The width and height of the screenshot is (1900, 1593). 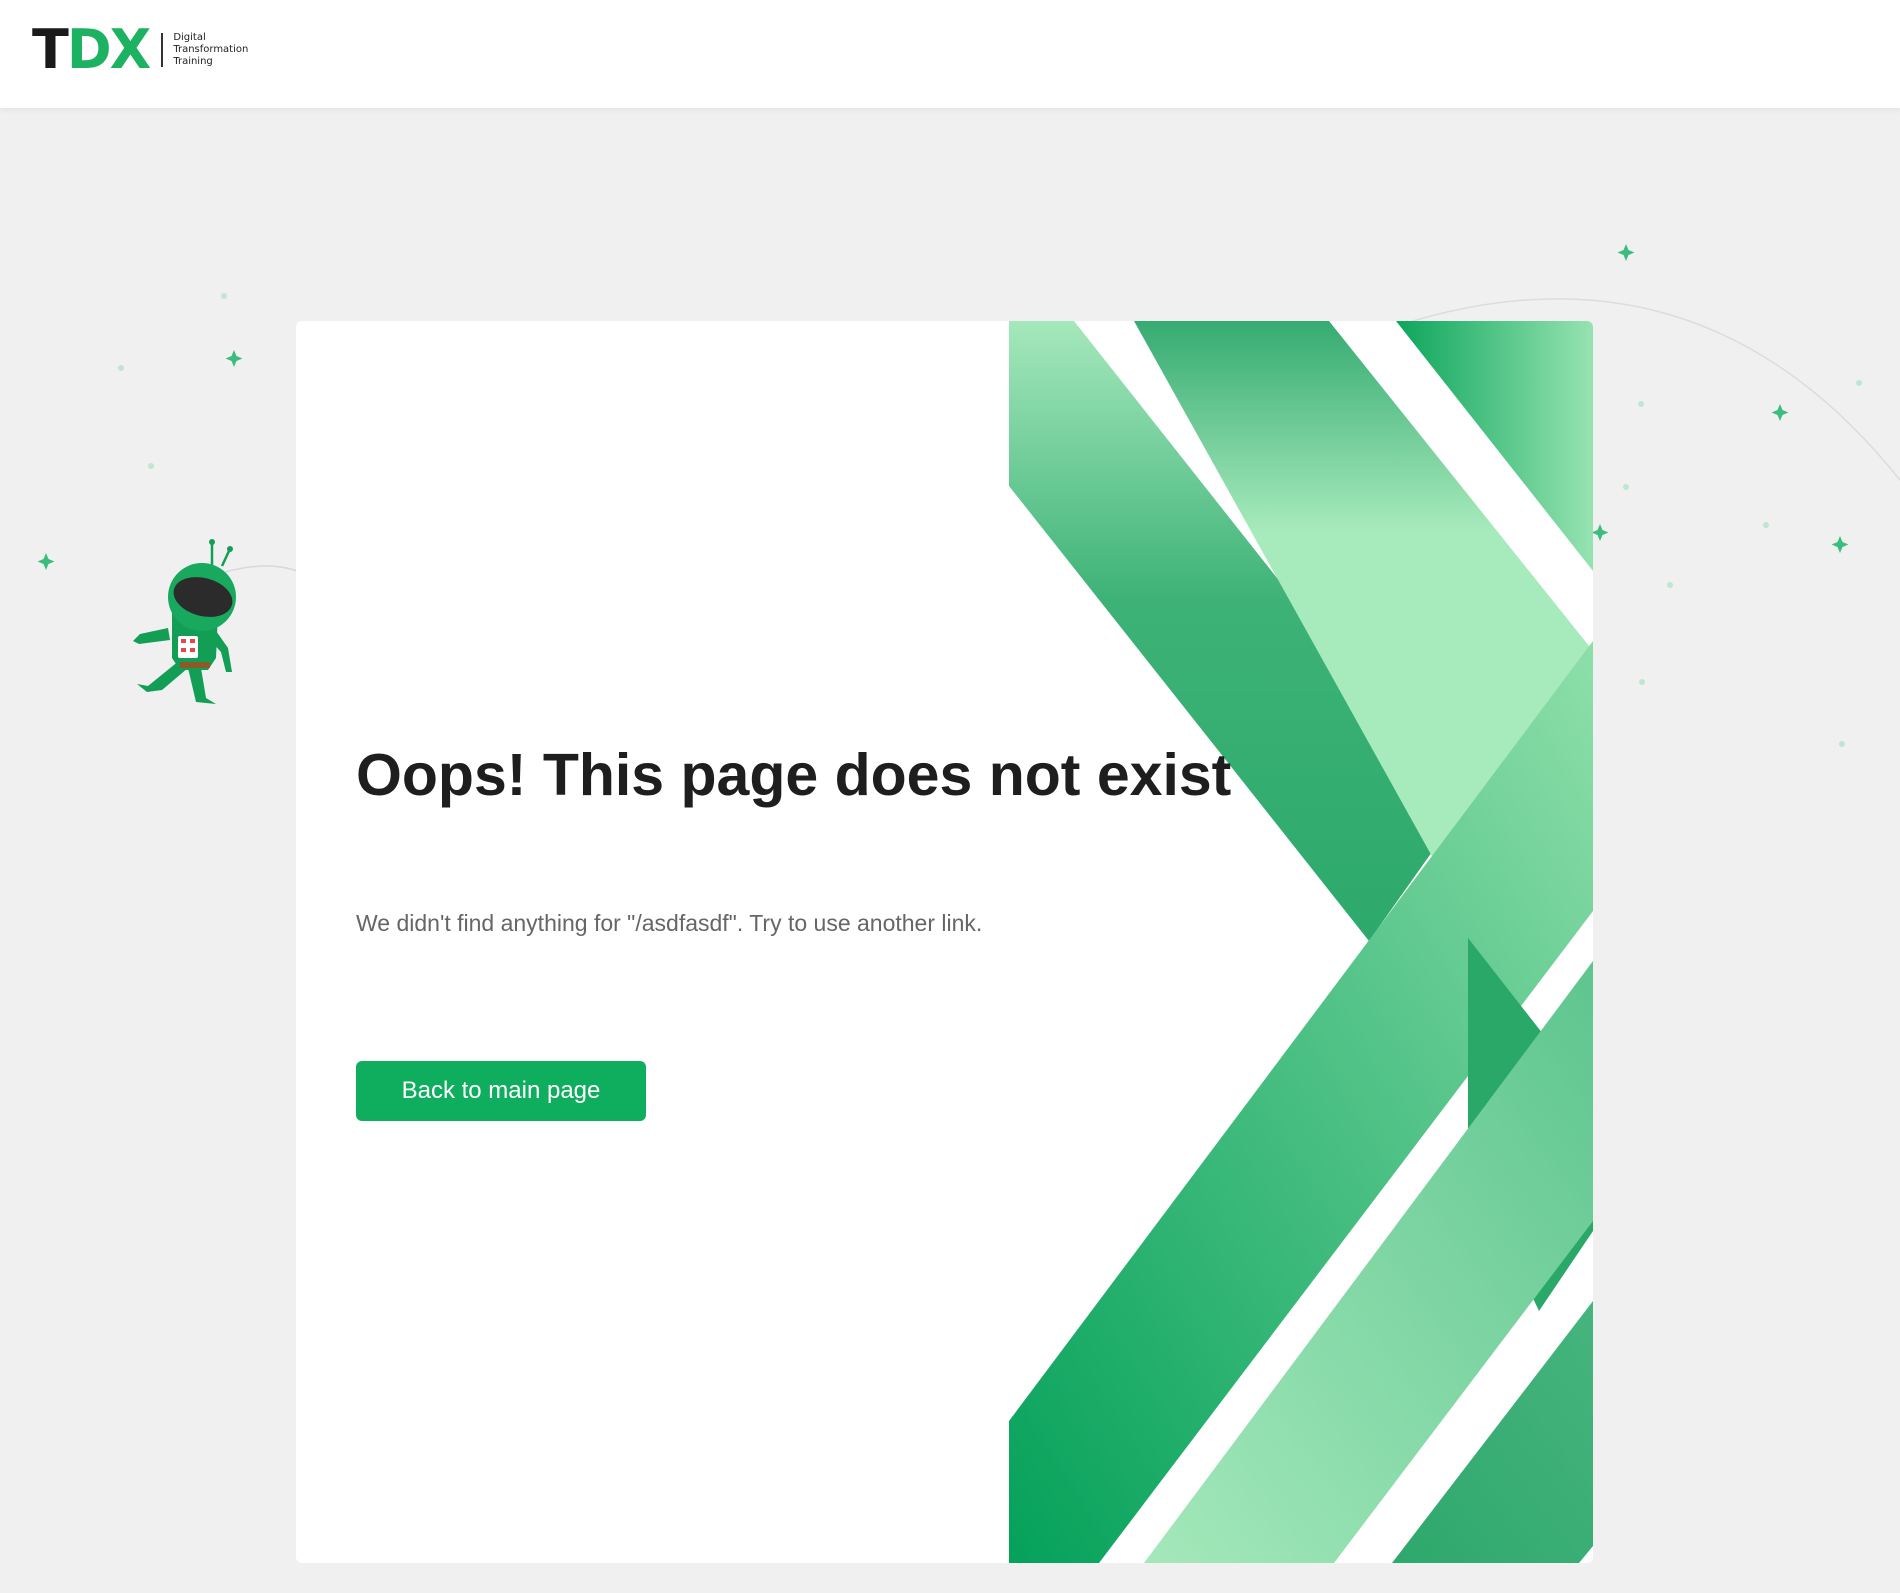 I want to click on tdx-logo: TDX Digital Transformation Training, so click(x=140, y=50).